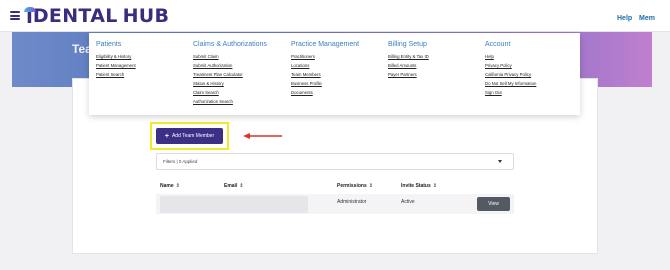  I want to click on menu-item-practitioners: Practitioners, so click(325, 56).